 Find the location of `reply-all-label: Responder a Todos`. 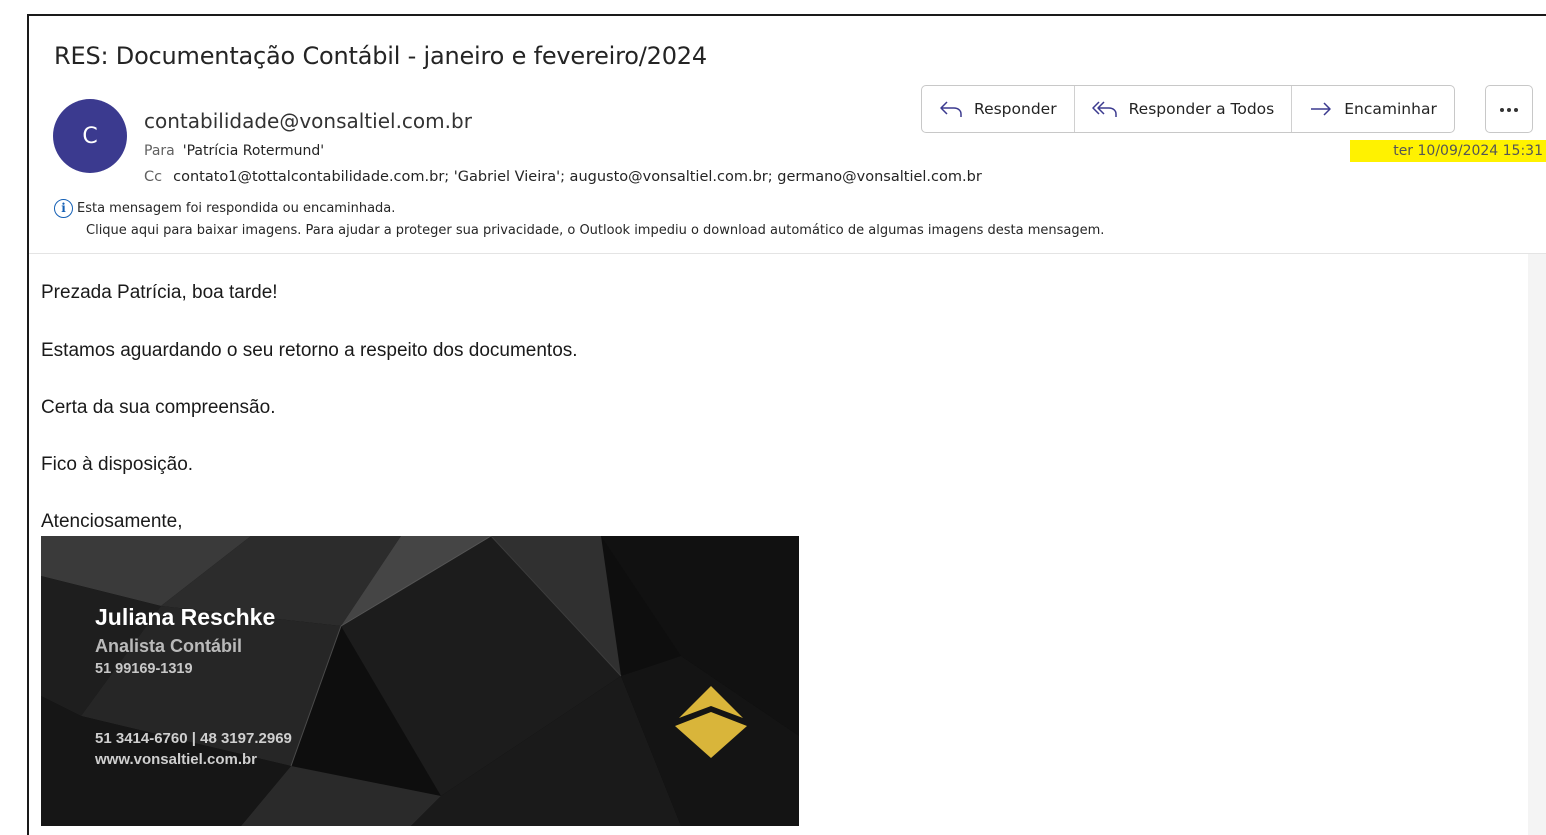

reply-all-label: Responder a Todos is located at coordinates (1201, 109).